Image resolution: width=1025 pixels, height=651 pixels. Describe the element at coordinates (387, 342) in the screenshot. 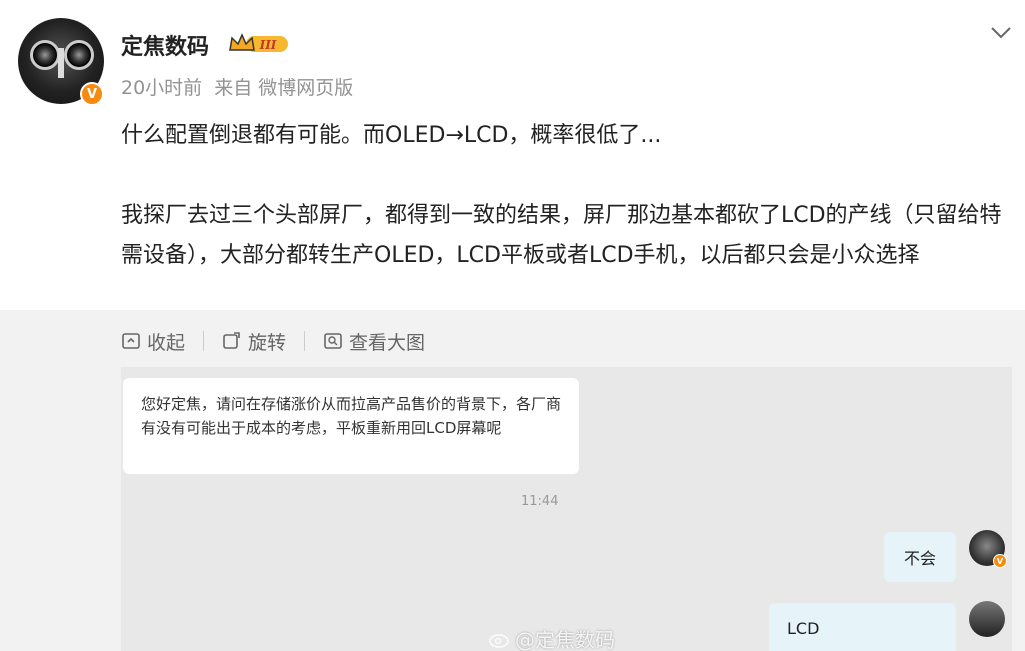

I see `view-large-label: 查看大图` at that location.